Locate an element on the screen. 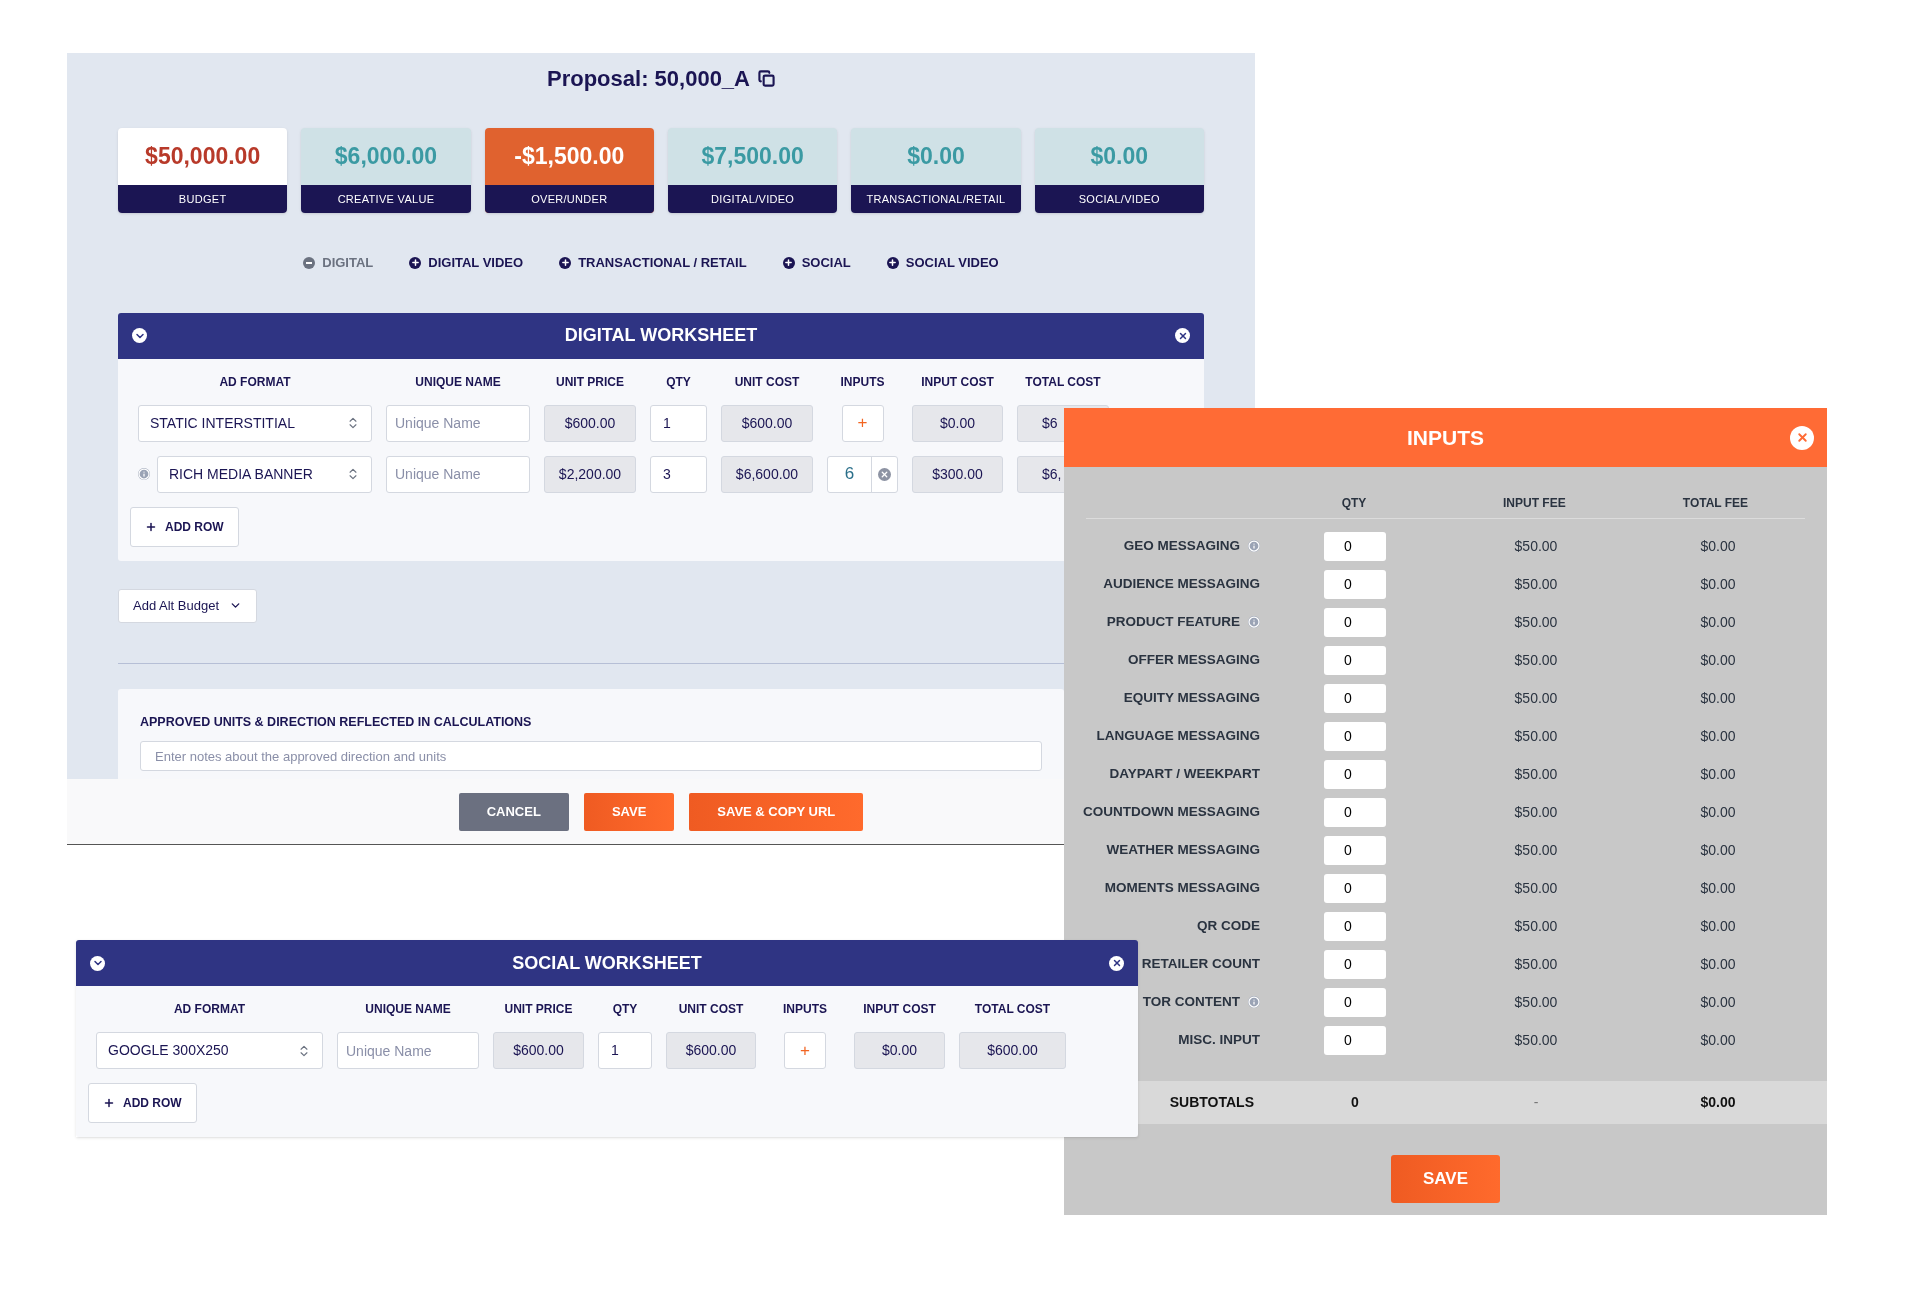  column-header: INPUTS is located at coordinates (805, 1009).